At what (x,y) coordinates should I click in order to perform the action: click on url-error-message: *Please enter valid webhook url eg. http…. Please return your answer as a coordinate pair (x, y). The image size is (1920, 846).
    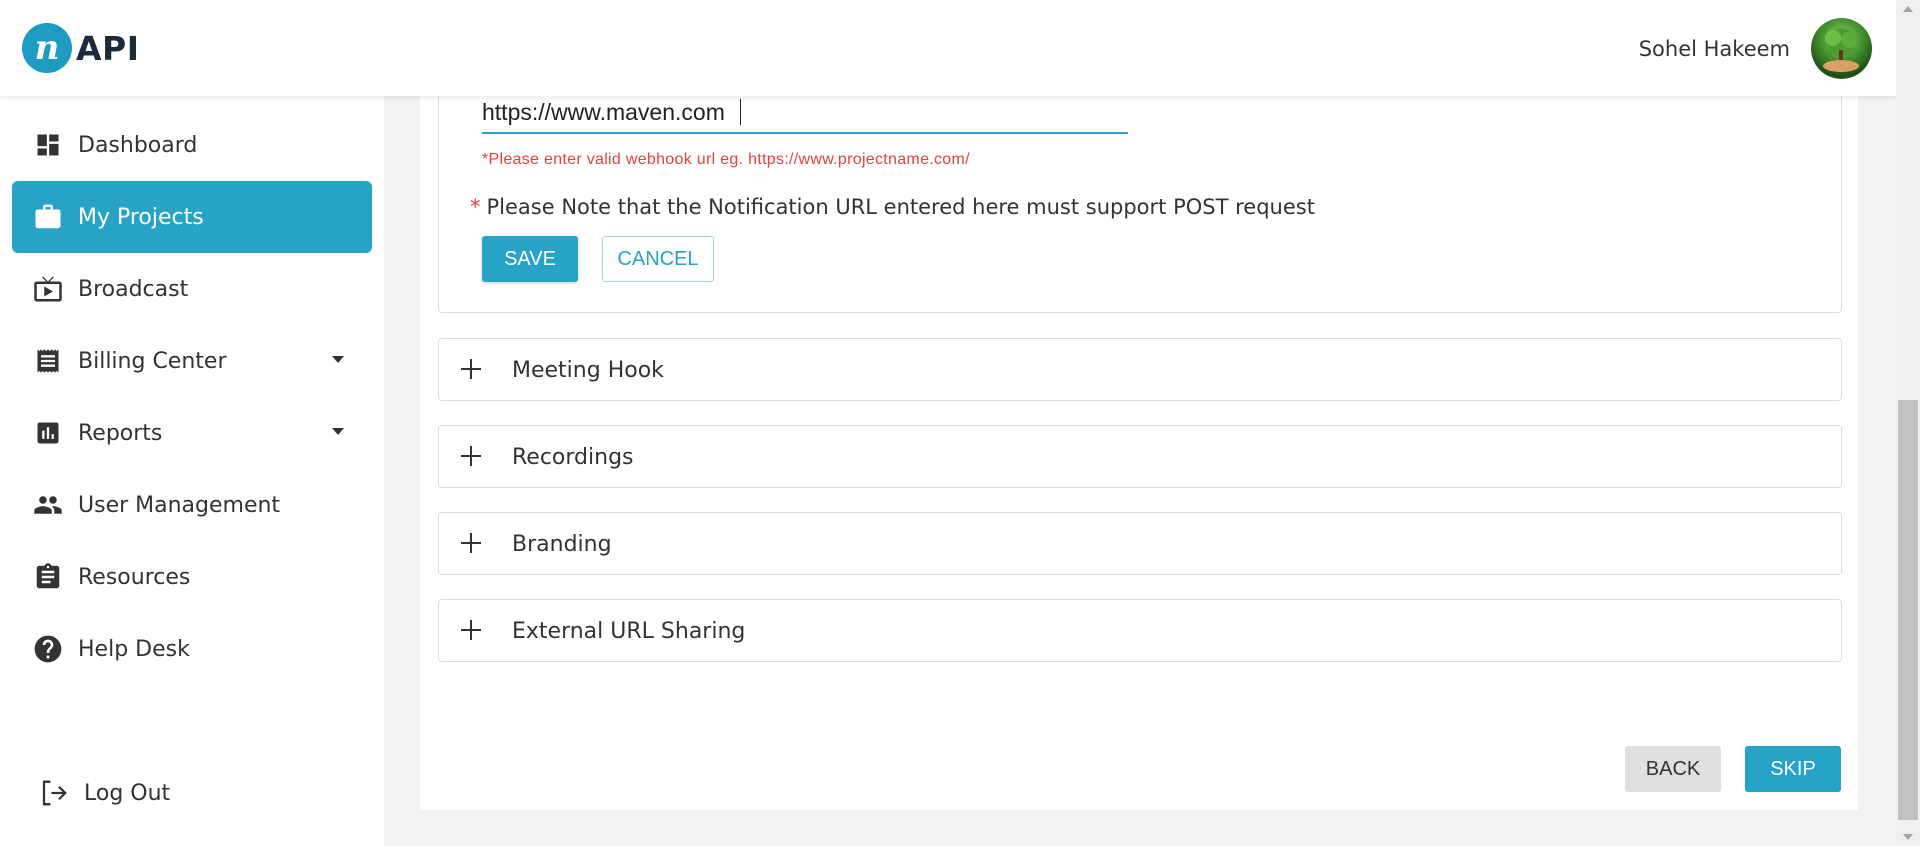
    Looking at the image, I should click on (726, 159).